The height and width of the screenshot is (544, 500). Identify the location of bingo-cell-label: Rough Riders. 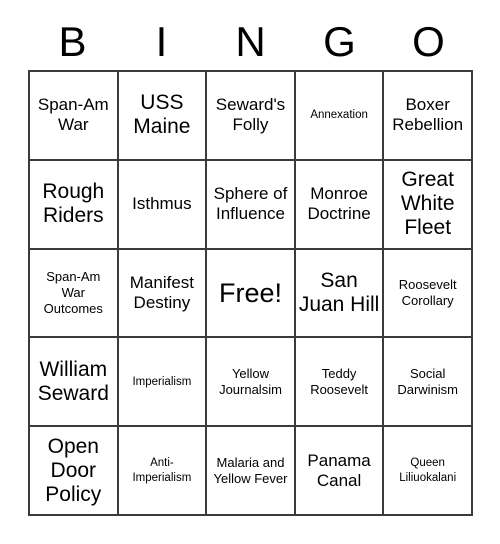
(73, 204).